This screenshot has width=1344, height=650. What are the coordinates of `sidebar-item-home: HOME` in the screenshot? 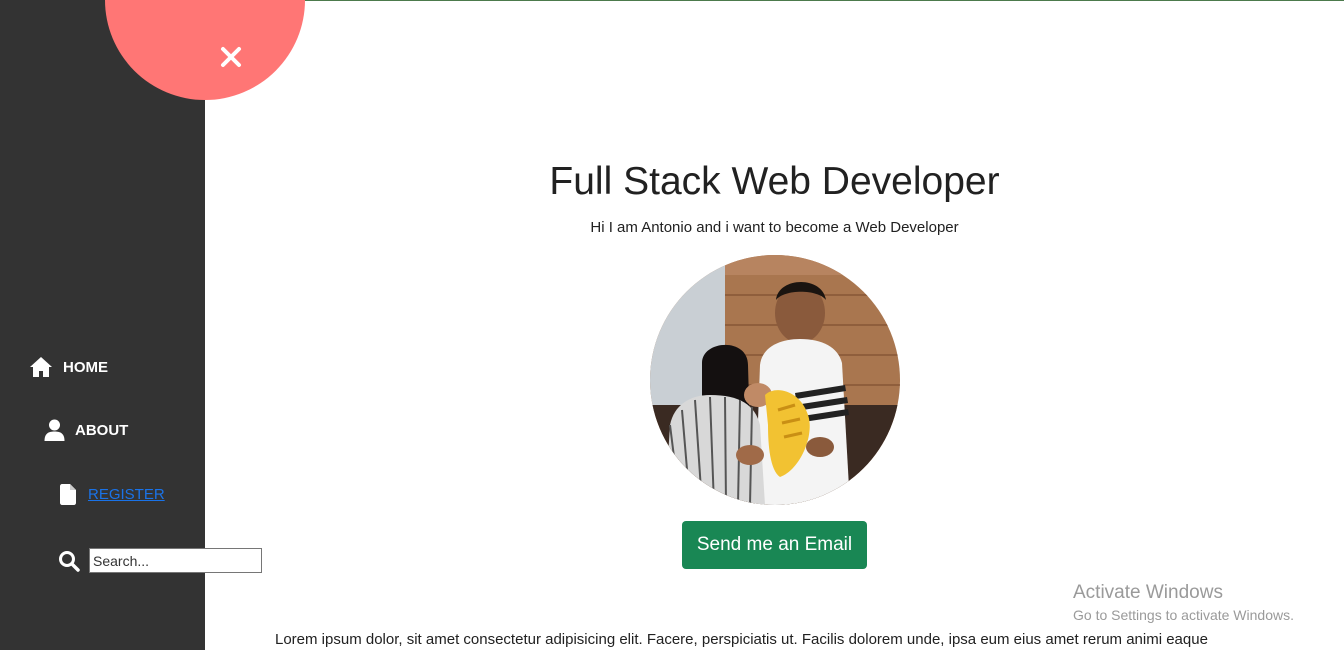 It's located at (68, 367).